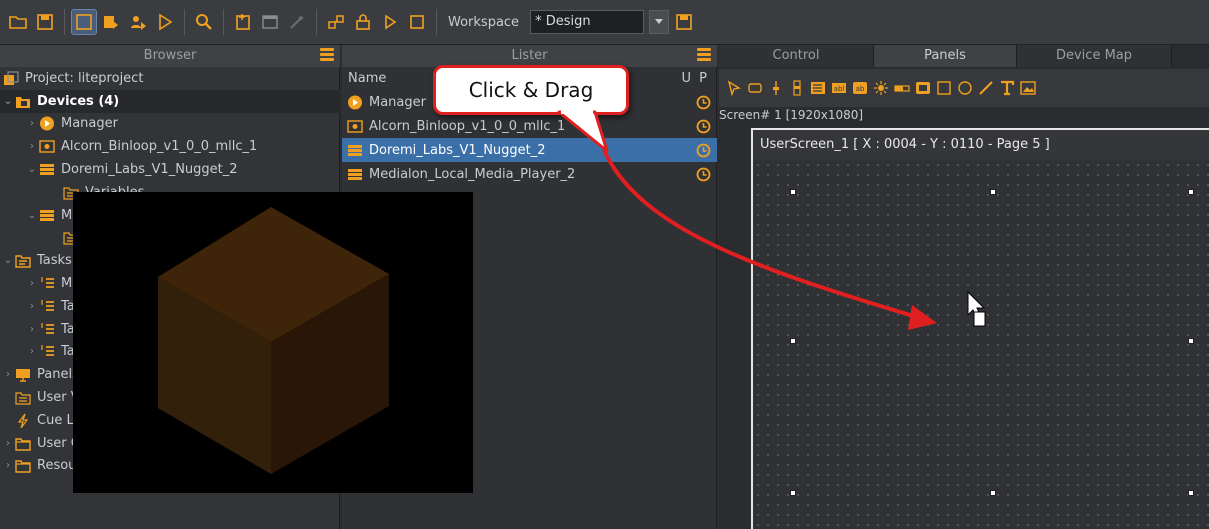 The image size is (1209, 529). What do you see at coordinates (531, 90) in the screenshot?
I see `click-drag-callout: Click & Drag` at bounding box center [531, 90].